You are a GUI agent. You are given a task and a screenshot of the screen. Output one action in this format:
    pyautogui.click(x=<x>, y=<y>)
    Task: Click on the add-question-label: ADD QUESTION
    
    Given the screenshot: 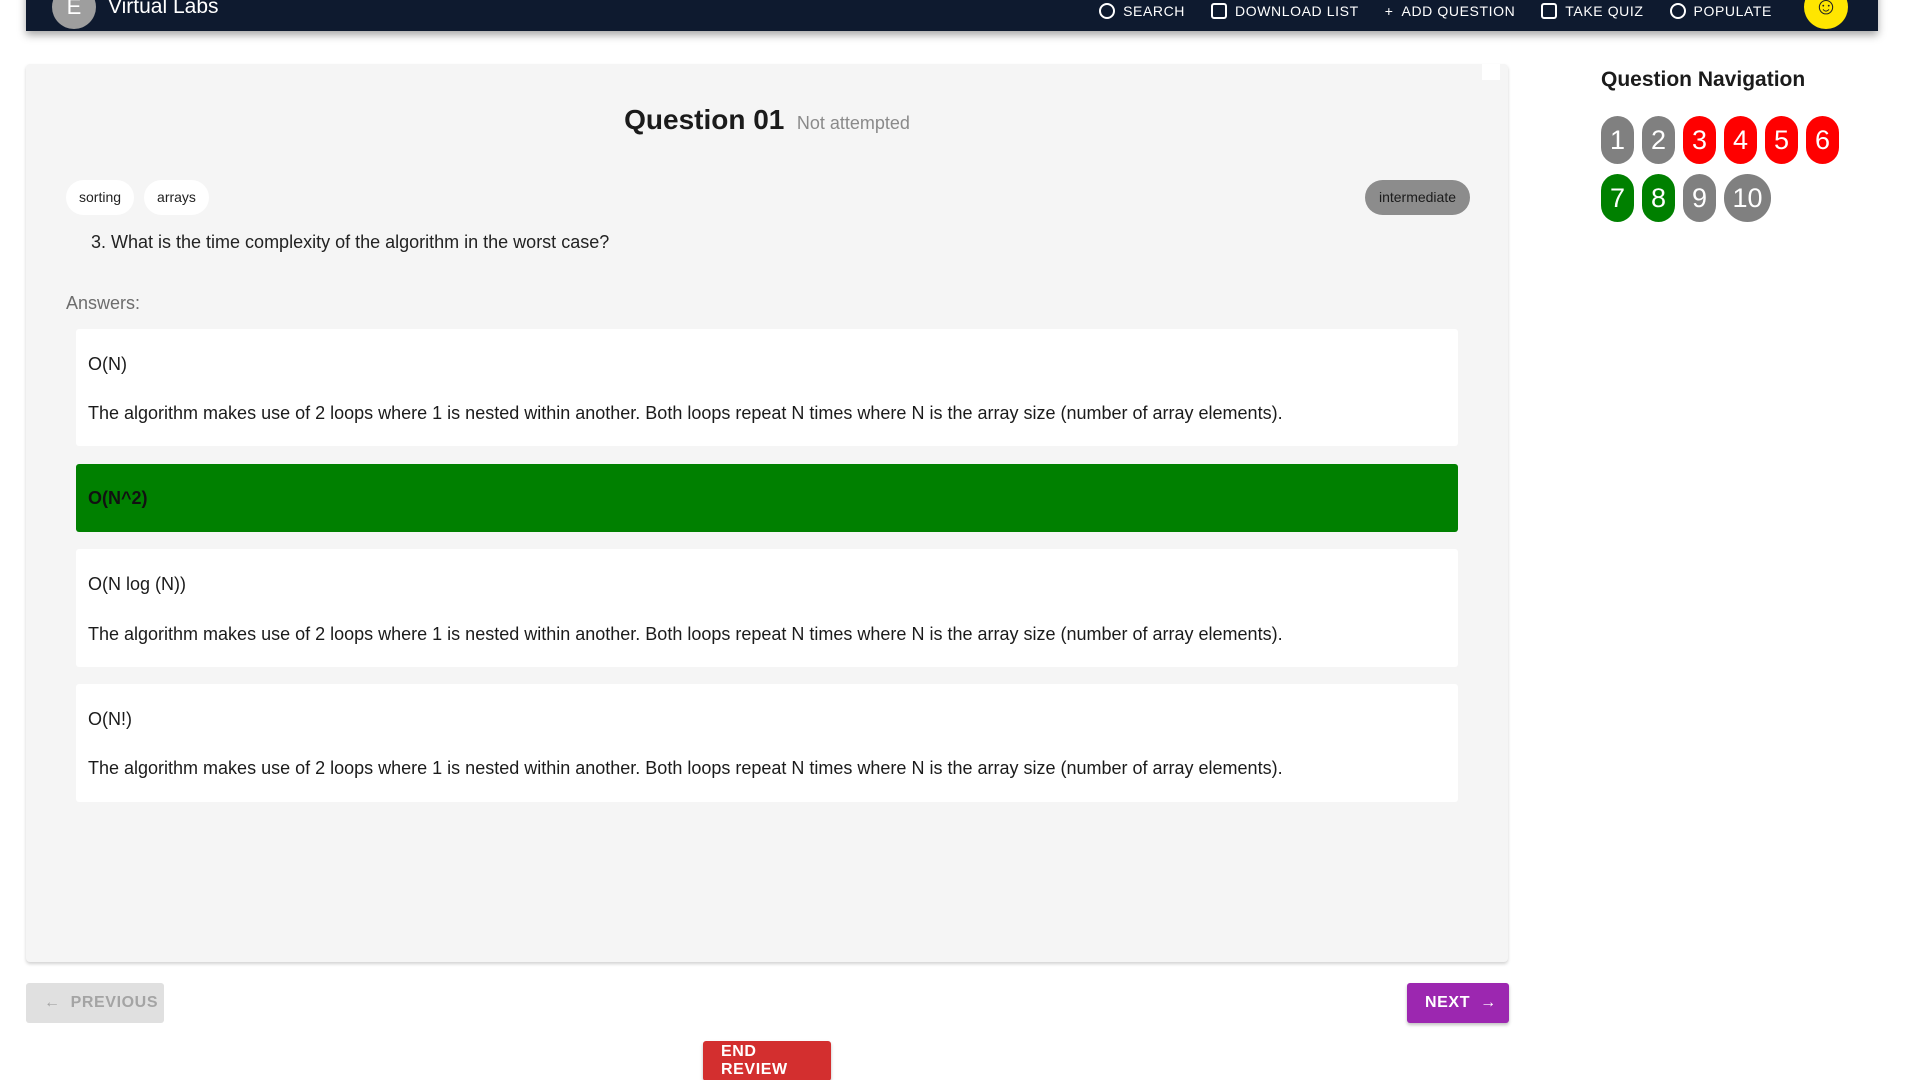 What is the action you would take?
    pyautogui.click(x=1458, y=11)
    